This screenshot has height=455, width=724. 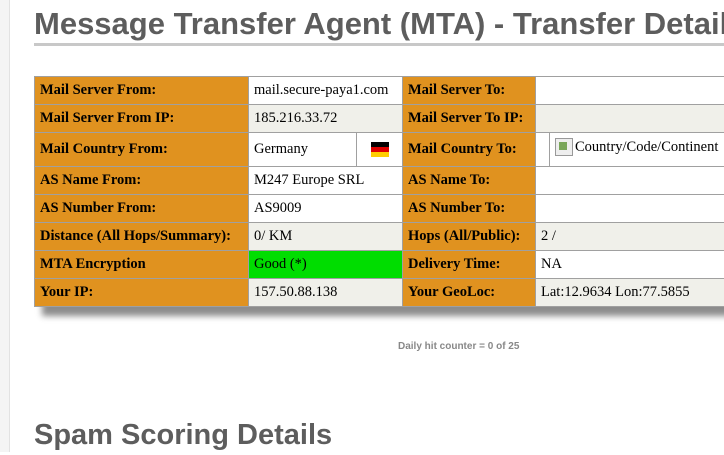 What do you see at coordinates (469, 181) in the screenshot?
I see `as-name-to-label: AS Name To:` at bounding box center [469, 181].